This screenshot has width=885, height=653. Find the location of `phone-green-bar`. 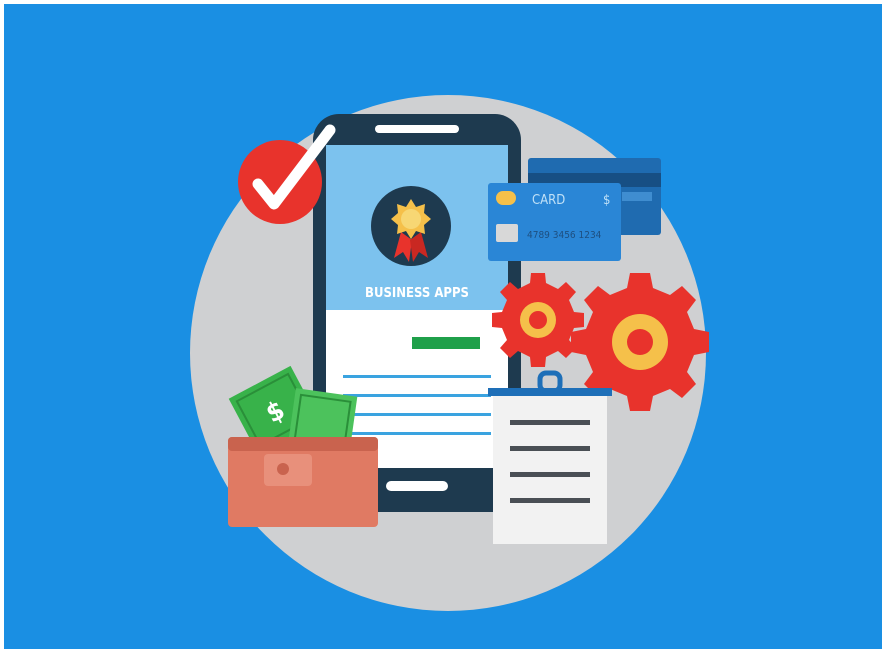

phone-green-bar is located at coordinates (446, 343).